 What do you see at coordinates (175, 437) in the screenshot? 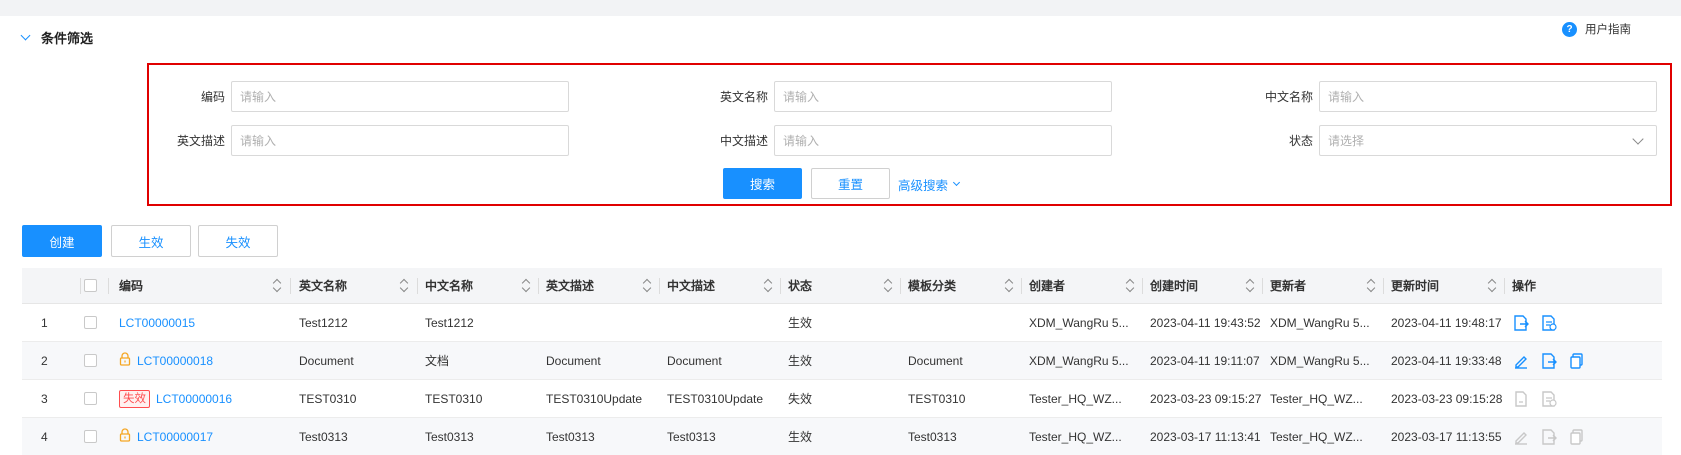
I see `code-link: LCT00000017` at bounding box center [175, 437].